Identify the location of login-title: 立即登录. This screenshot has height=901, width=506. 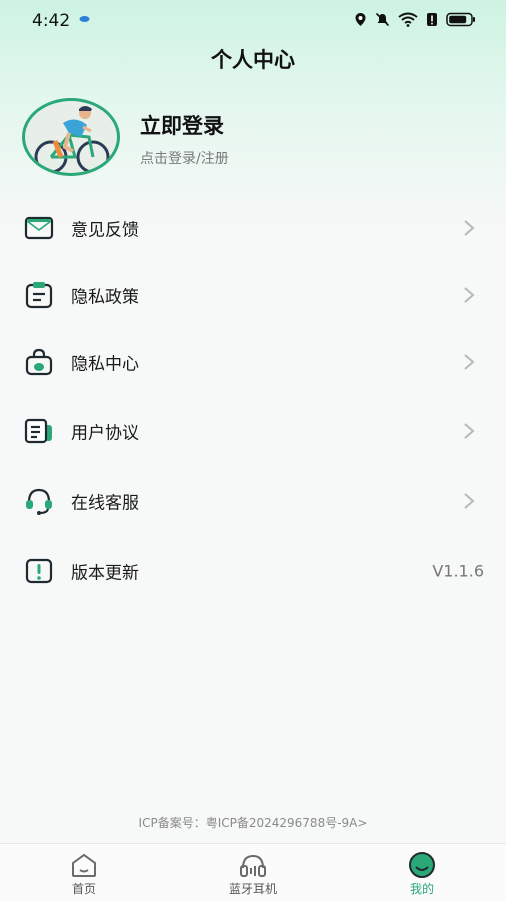
(182, 125).